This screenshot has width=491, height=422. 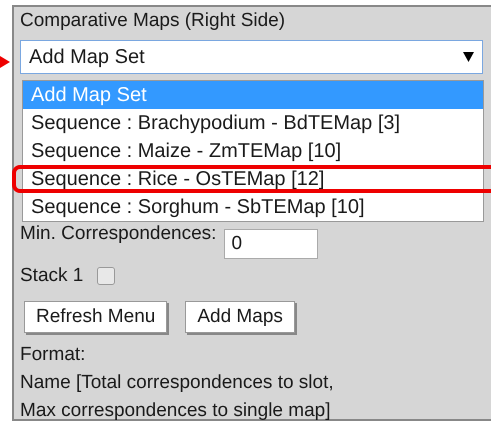 I want to click on add-maps-button: Add Maps, so click(x=240, y=317).